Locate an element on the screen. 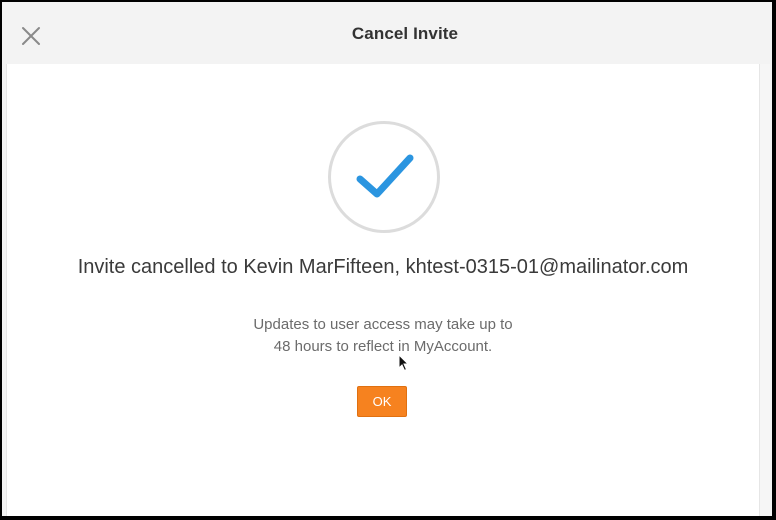  dialog-title: Cancel Invite is located at coordinates (405, 33).